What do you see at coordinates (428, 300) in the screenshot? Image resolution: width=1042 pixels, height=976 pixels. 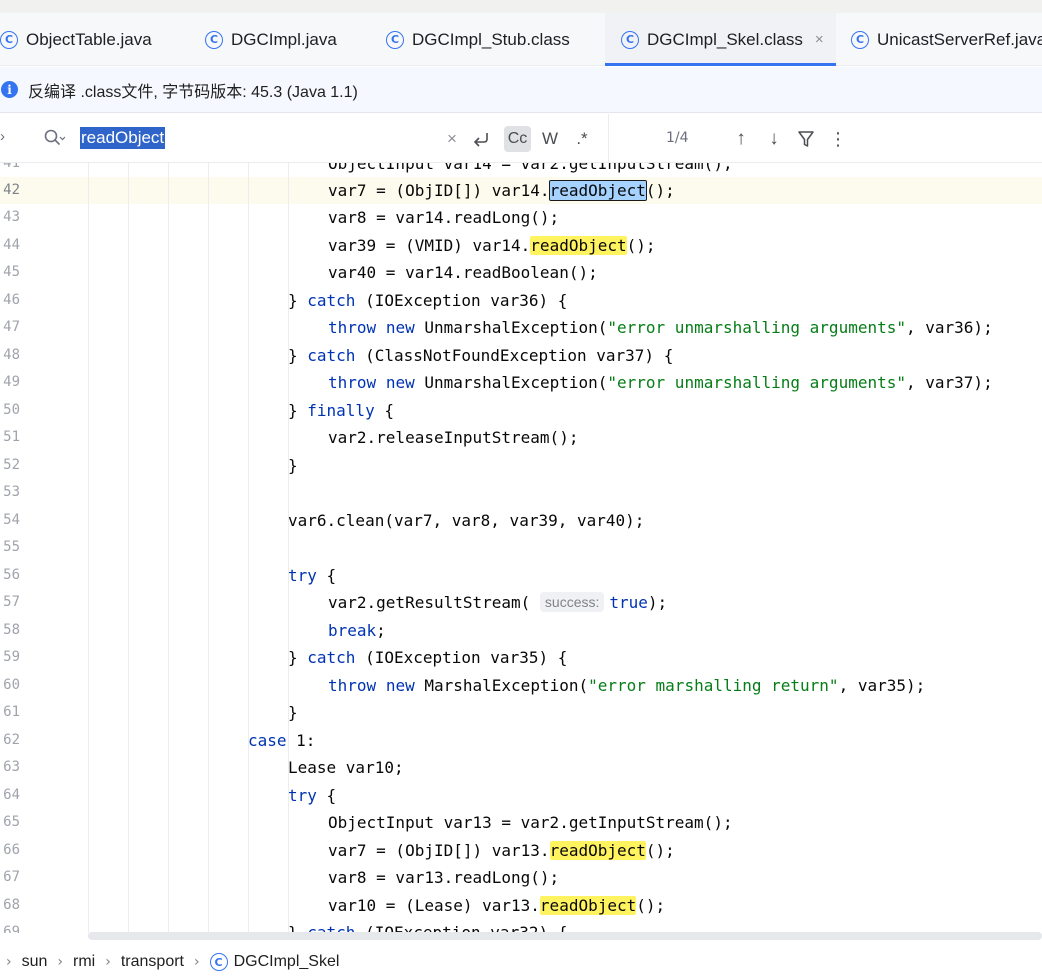 I see `code-line: } catch (IOException var36) {` at bounding box center [428, 300].